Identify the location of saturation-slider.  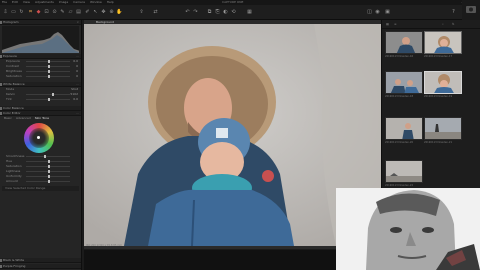
(48, 76).